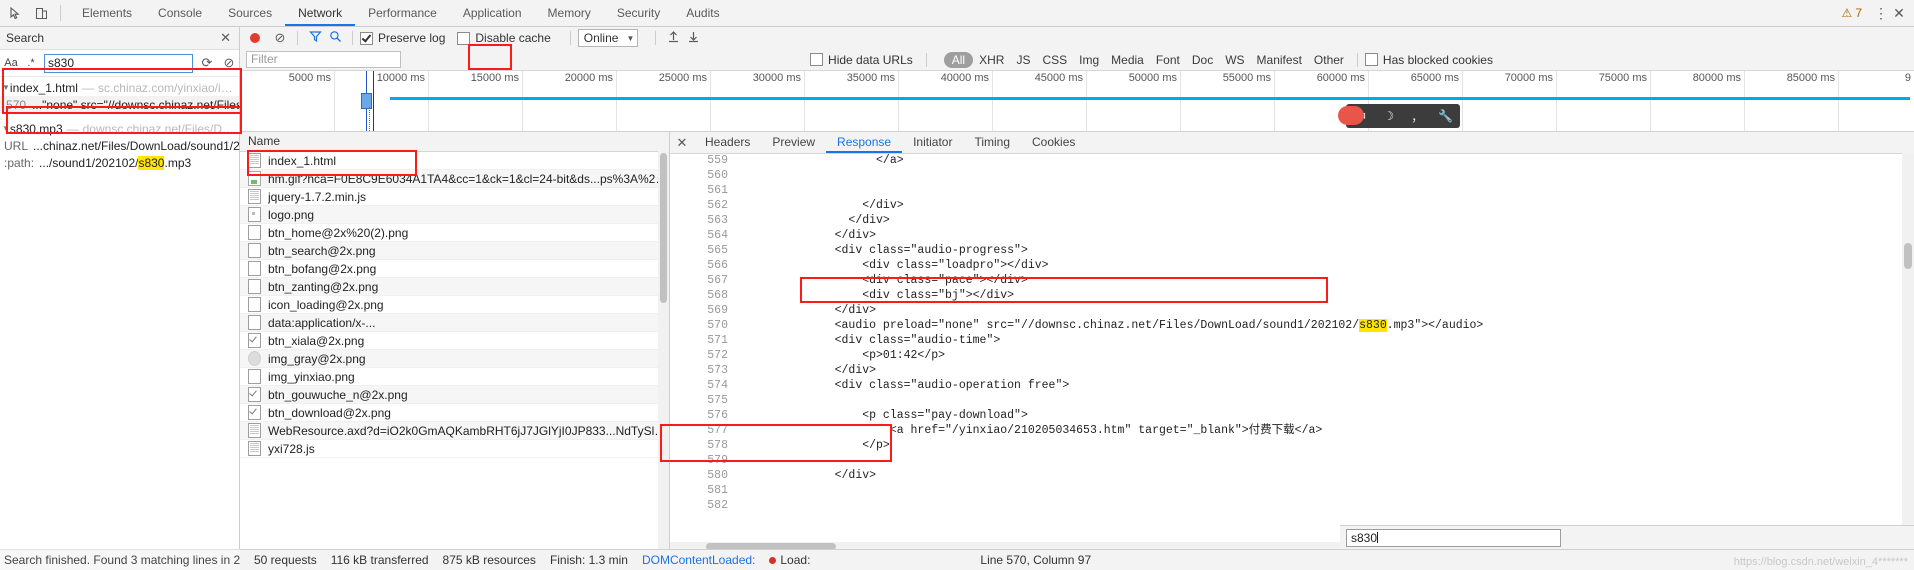 This screenshot has height=570, width=1914. I want to click on timeline-tick-label: 5000 ms, so click(309, 78).